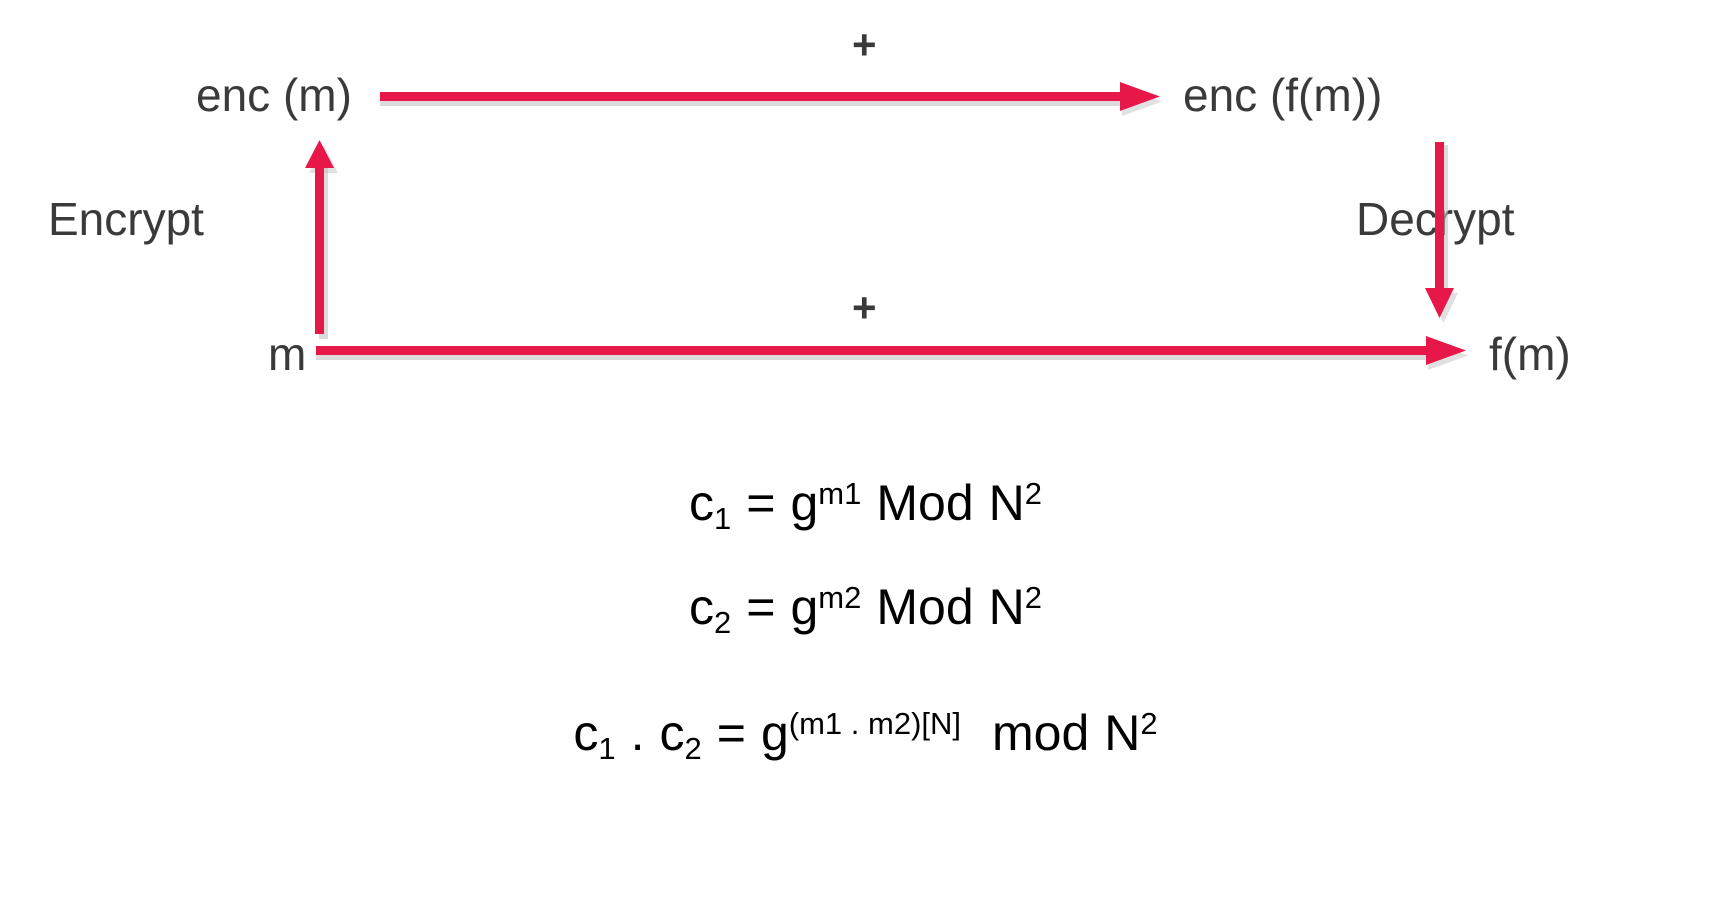 This screenshot has height=913, width=1731. What do you see at coordinates (126, 219) in the screenshot?
I see `edge-label-encrypt: Encrypt` at bounding box center [126, 219].